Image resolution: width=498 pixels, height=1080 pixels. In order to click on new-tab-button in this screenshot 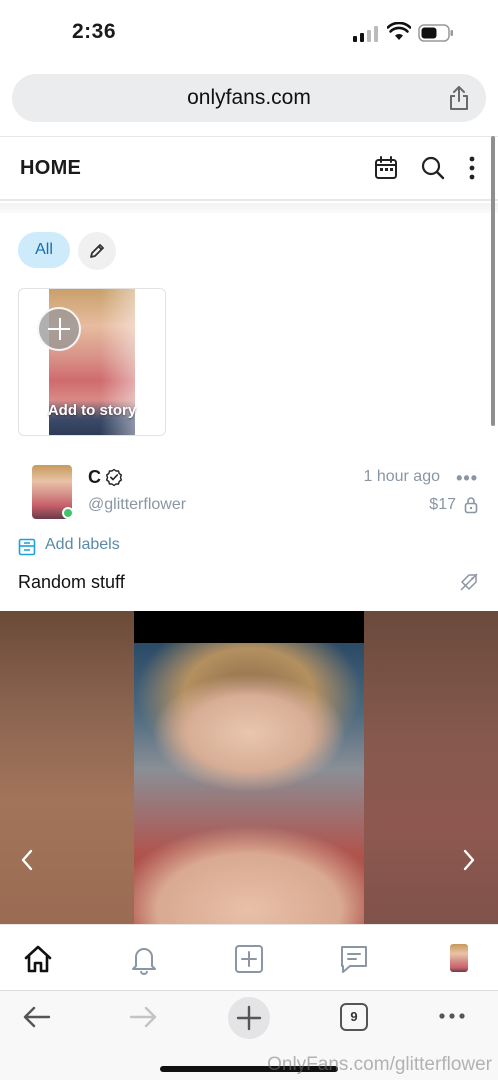, I will do `click(249, 1018)`.